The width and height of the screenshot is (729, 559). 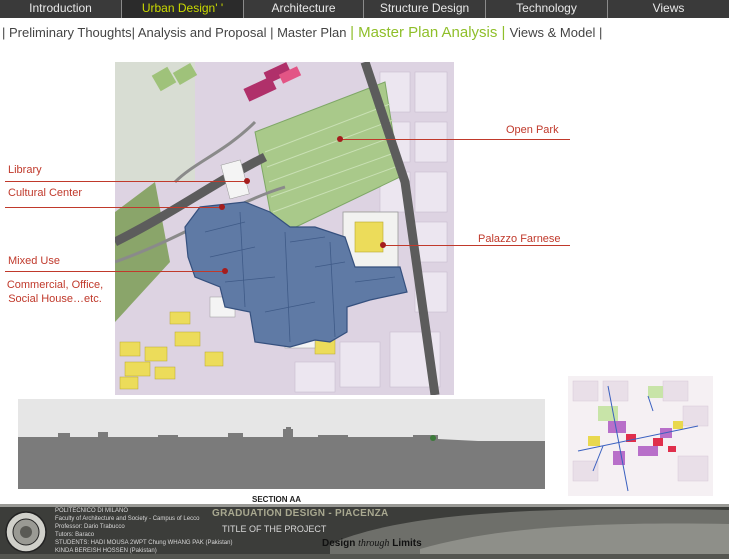 I want to click on mixed-use-marker, so click(x=225, y=271).